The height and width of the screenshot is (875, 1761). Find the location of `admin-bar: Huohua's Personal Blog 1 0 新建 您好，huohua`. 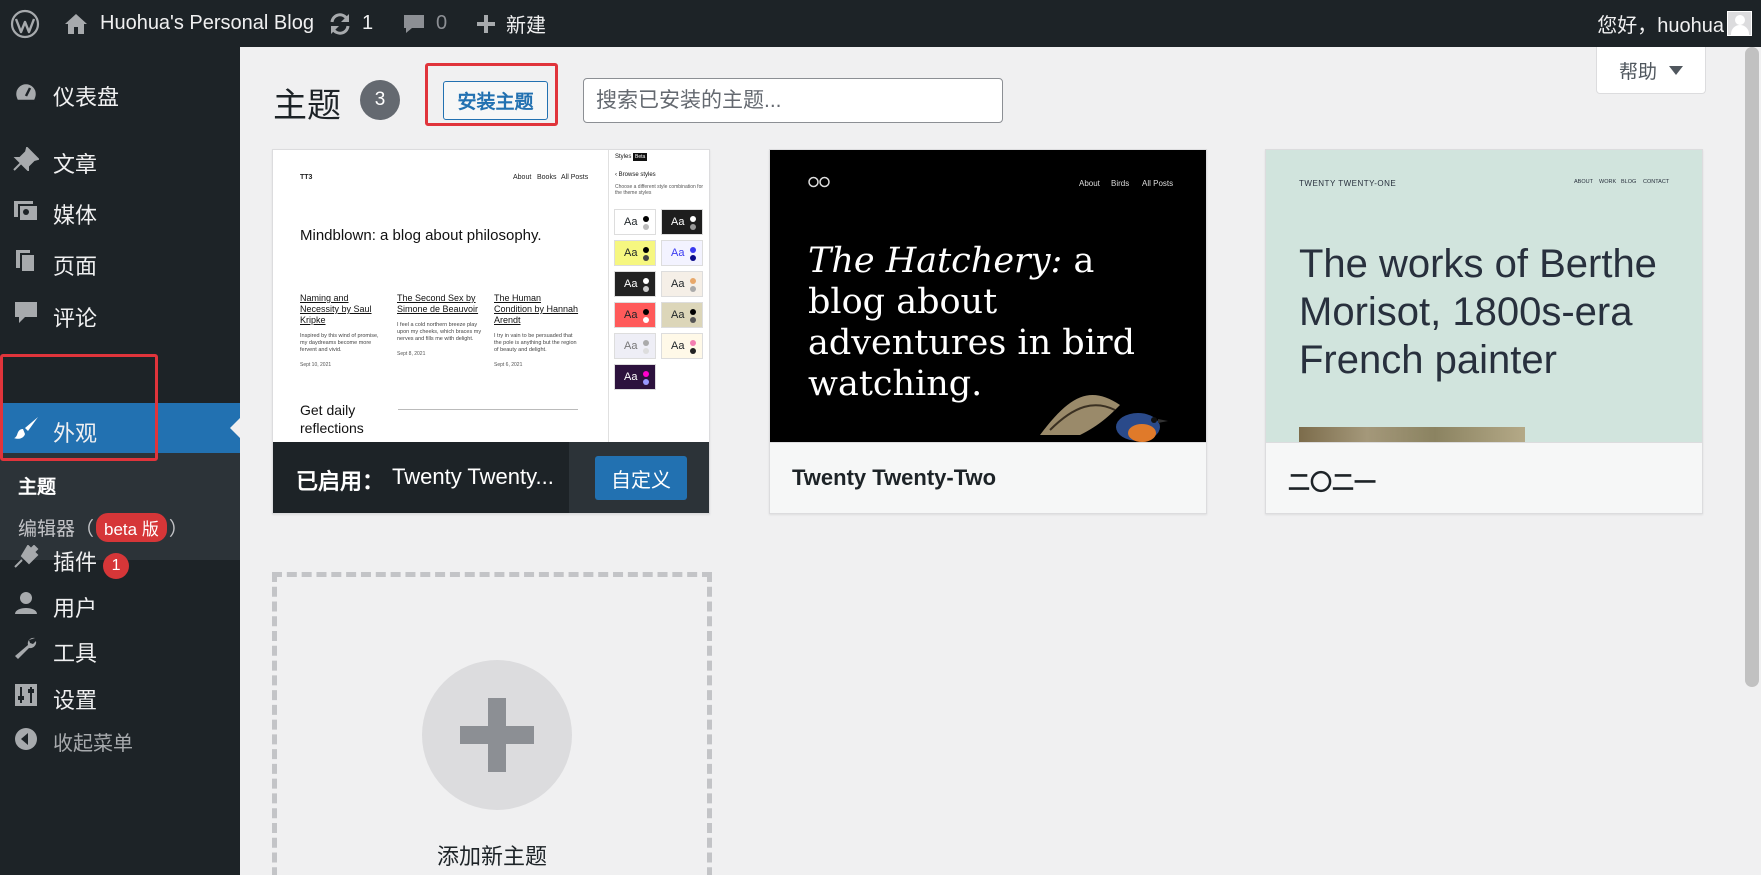

admin-bar: Huohua's Personal Blog 1 0 新建 您好，huohua is located at coordinates (880, 23).